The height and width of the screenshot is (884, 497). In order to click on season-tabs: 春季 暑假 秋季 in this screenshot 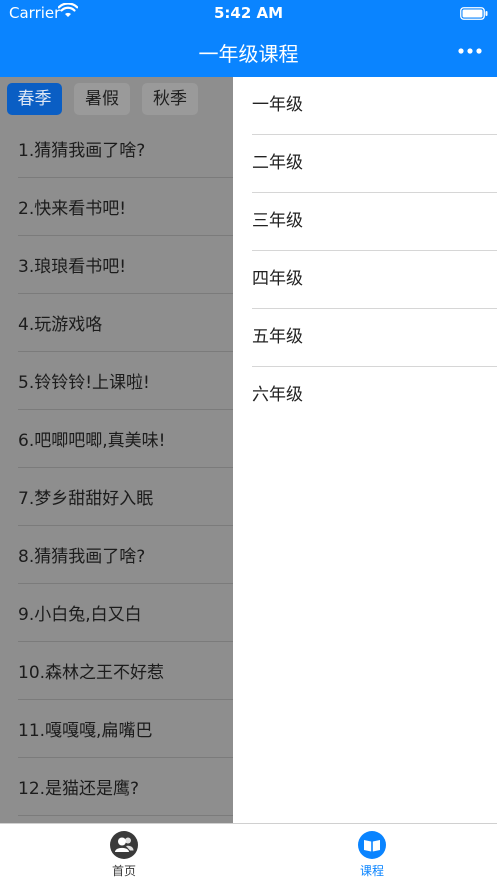, I will do `click(116, 99)`.